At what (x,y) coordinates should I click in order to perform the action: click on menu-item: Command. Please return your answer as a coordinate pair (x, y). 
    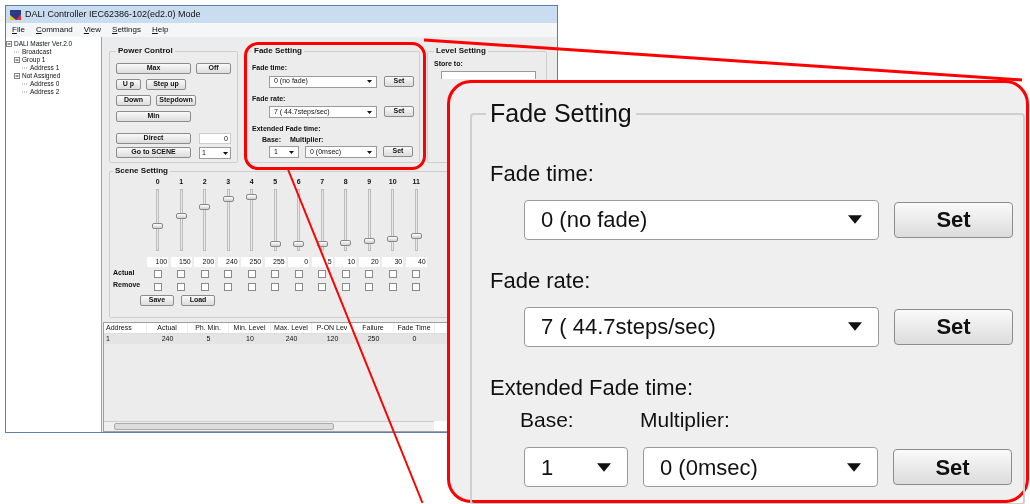
    Looking at the image, I should click on (54, 30).